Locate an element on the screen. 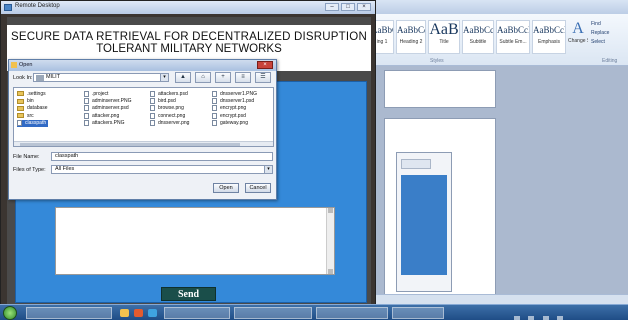 The image size is (628, 320). message-textarea is located at coordinates (195, 241).